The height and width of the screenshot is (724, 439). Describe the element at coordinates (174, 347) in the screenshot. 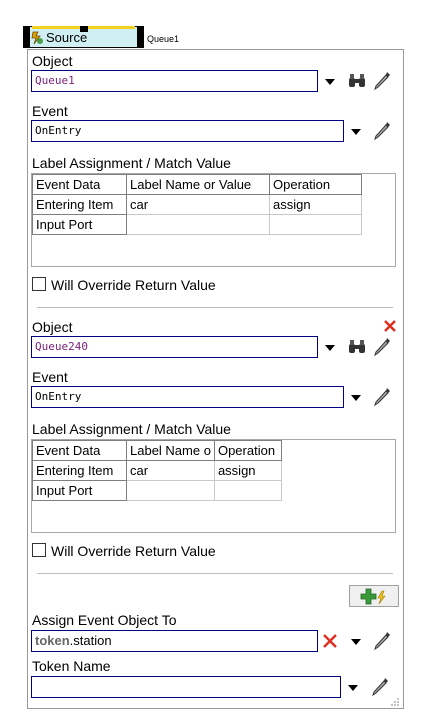

I see `object-field: Queue240` at that location.